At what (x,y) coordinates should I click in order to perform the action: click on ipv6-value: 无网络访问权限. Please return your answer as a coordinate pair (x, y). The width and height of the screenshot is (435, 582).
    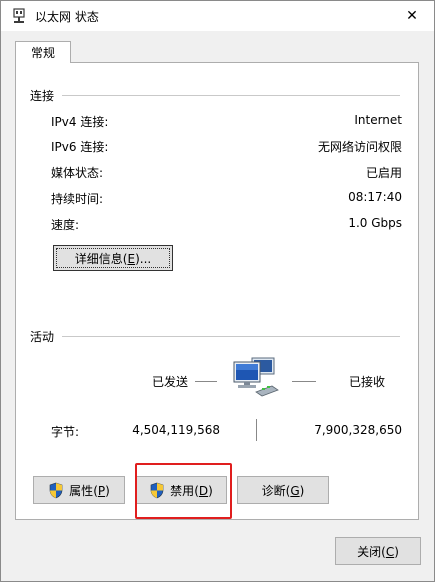
    Looking at the image, I should click on (359, 147).